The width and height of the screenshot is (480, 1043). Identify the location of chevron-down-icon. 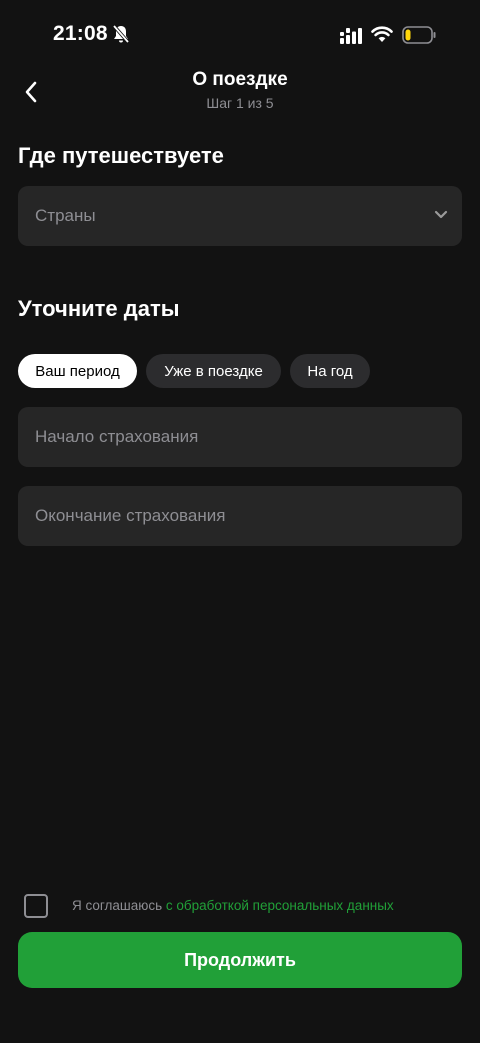
(441, 214).